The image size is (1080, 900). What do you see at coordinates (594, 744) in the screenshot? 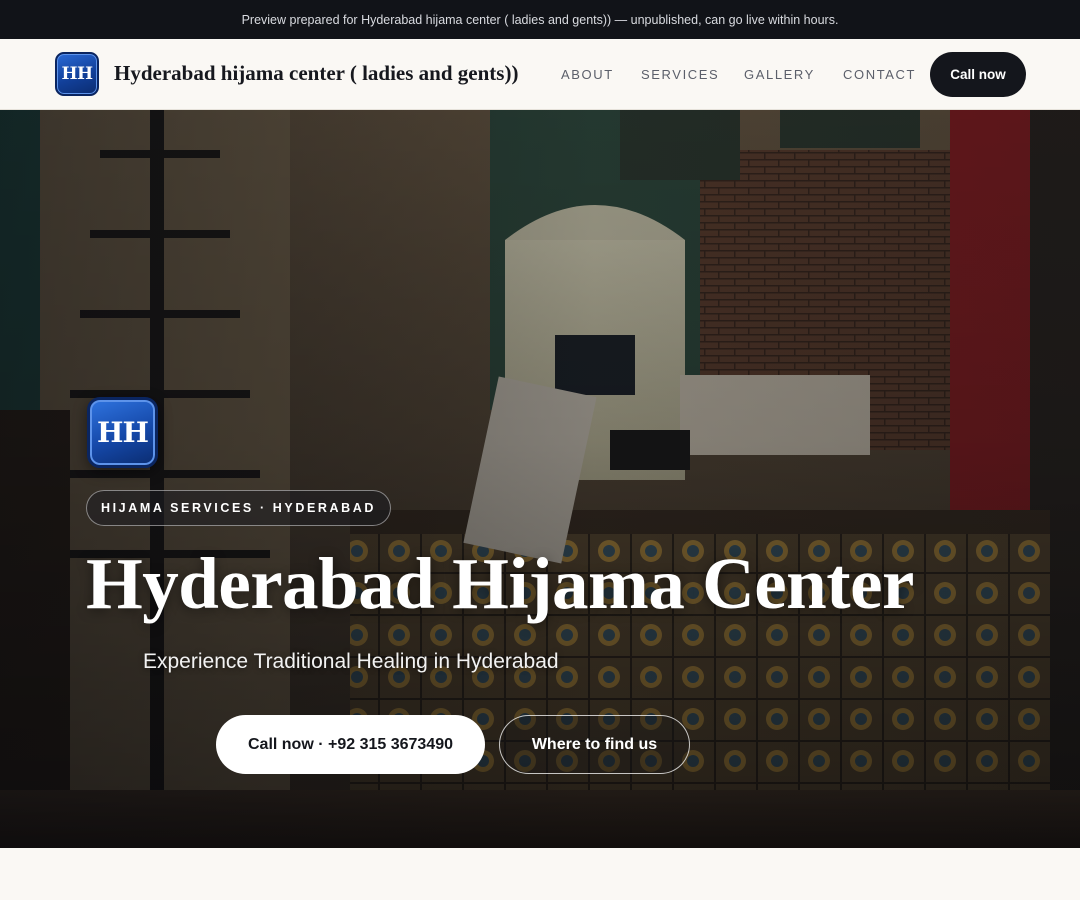
I see `hero-find-us-button: Where to find us` at bounding box center [594, 744].